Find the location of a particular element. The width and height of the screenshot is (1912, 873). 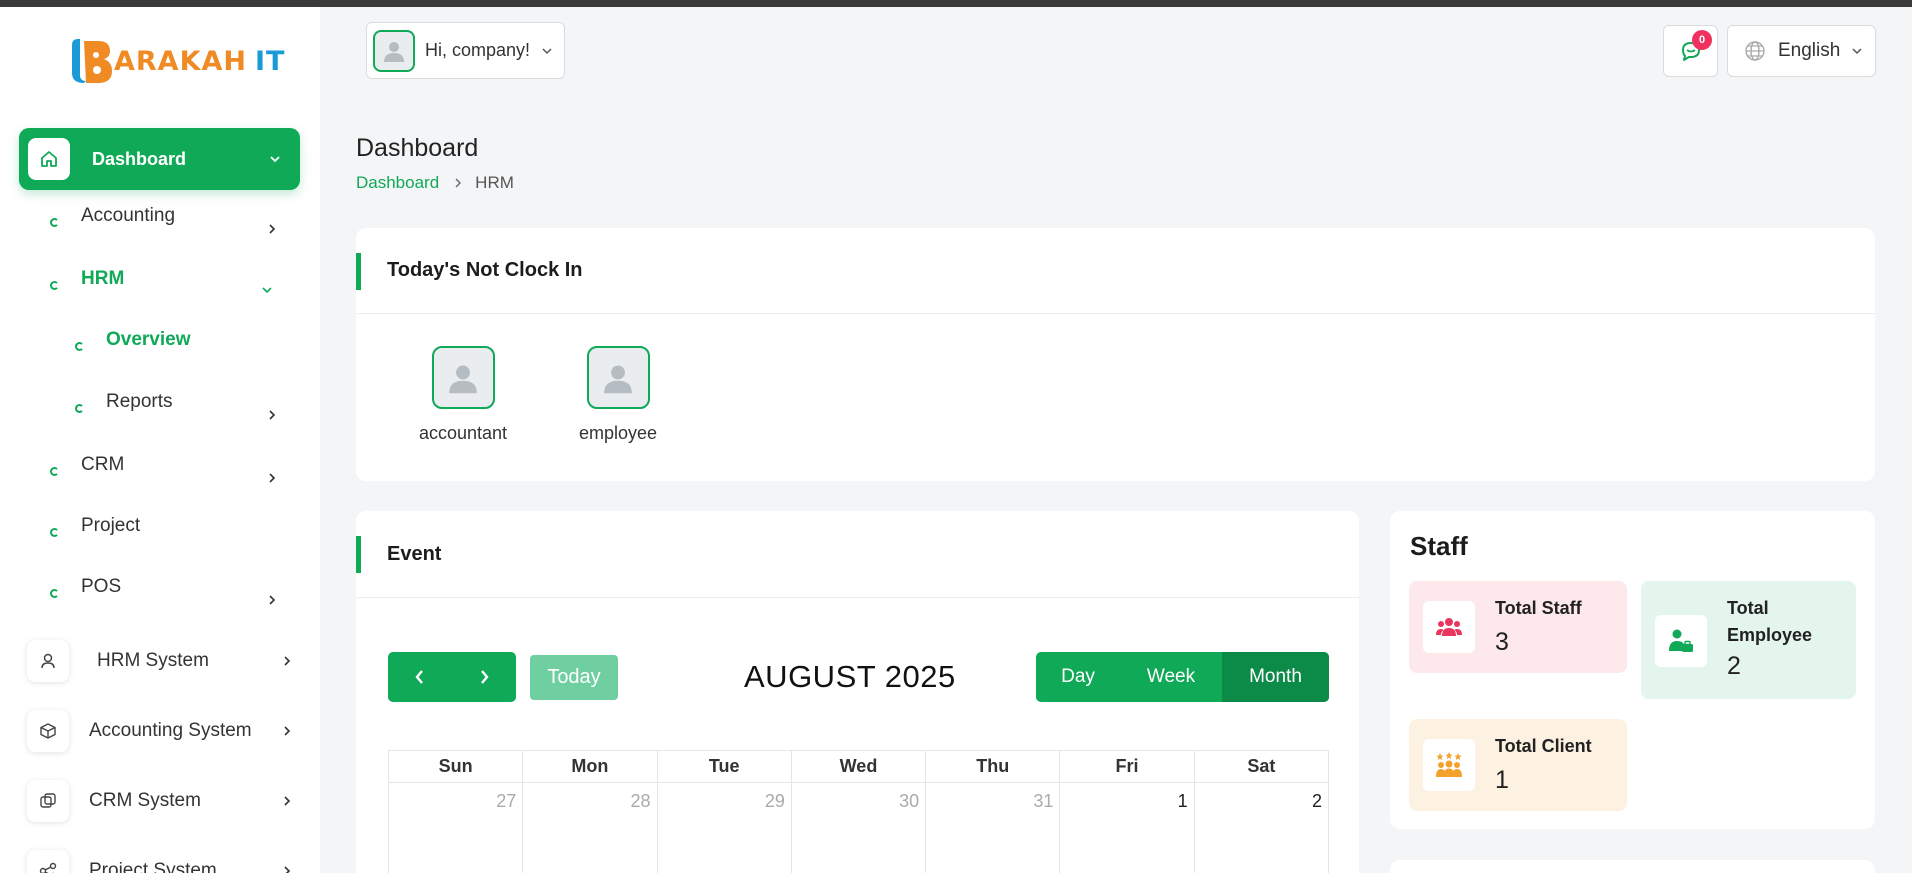

calendar-nav is located at coordinates (452, 677).